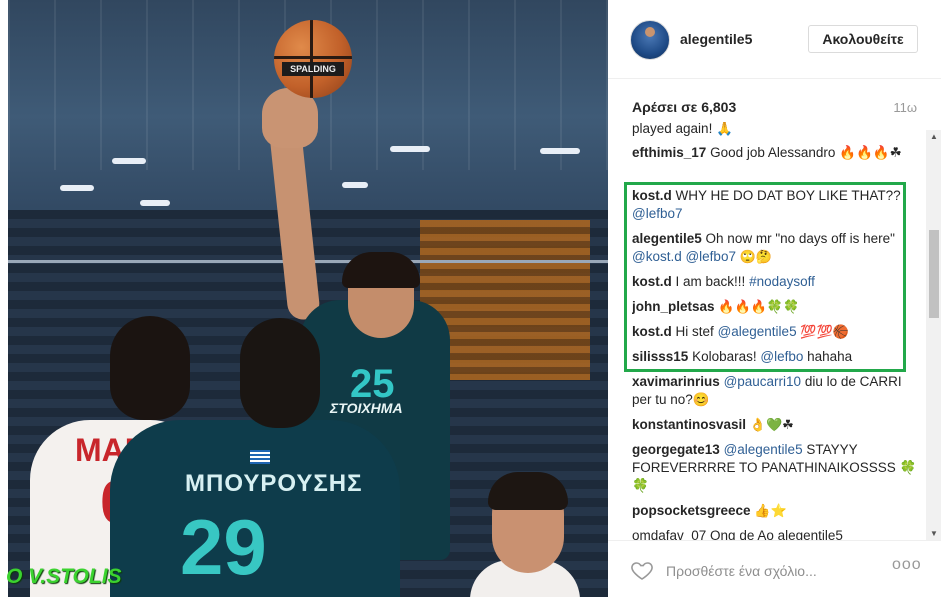 The height and width of the screenshot is (598, 941). I want to click on photo-watermark: O V.STOLIS, so click(64, 576).